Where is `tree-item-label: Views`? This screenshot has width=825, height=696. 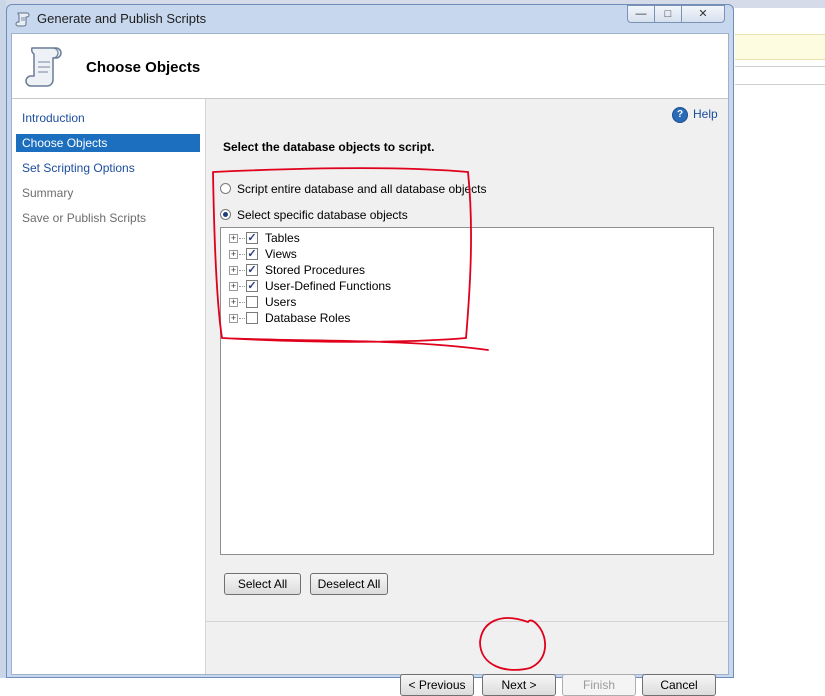 tree-item-label: Views is located at coordinates (281, 254).